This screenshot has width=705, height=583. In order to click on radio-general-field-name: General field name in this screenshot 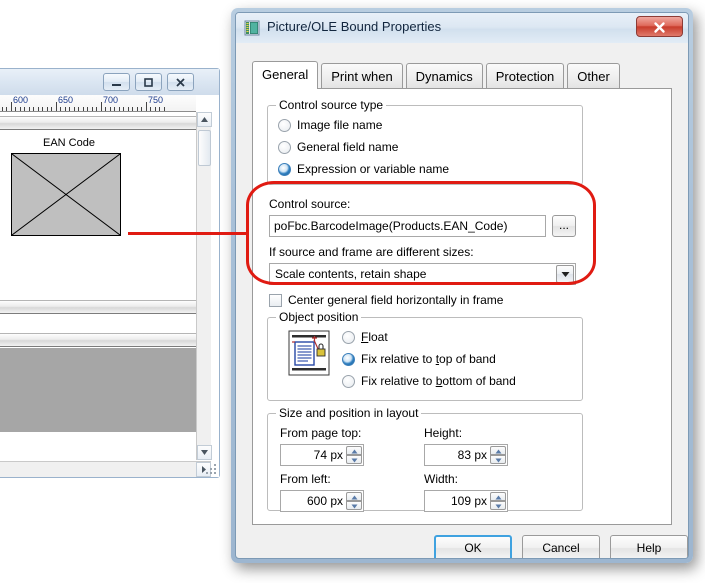, I will do `click(338, 147)`.